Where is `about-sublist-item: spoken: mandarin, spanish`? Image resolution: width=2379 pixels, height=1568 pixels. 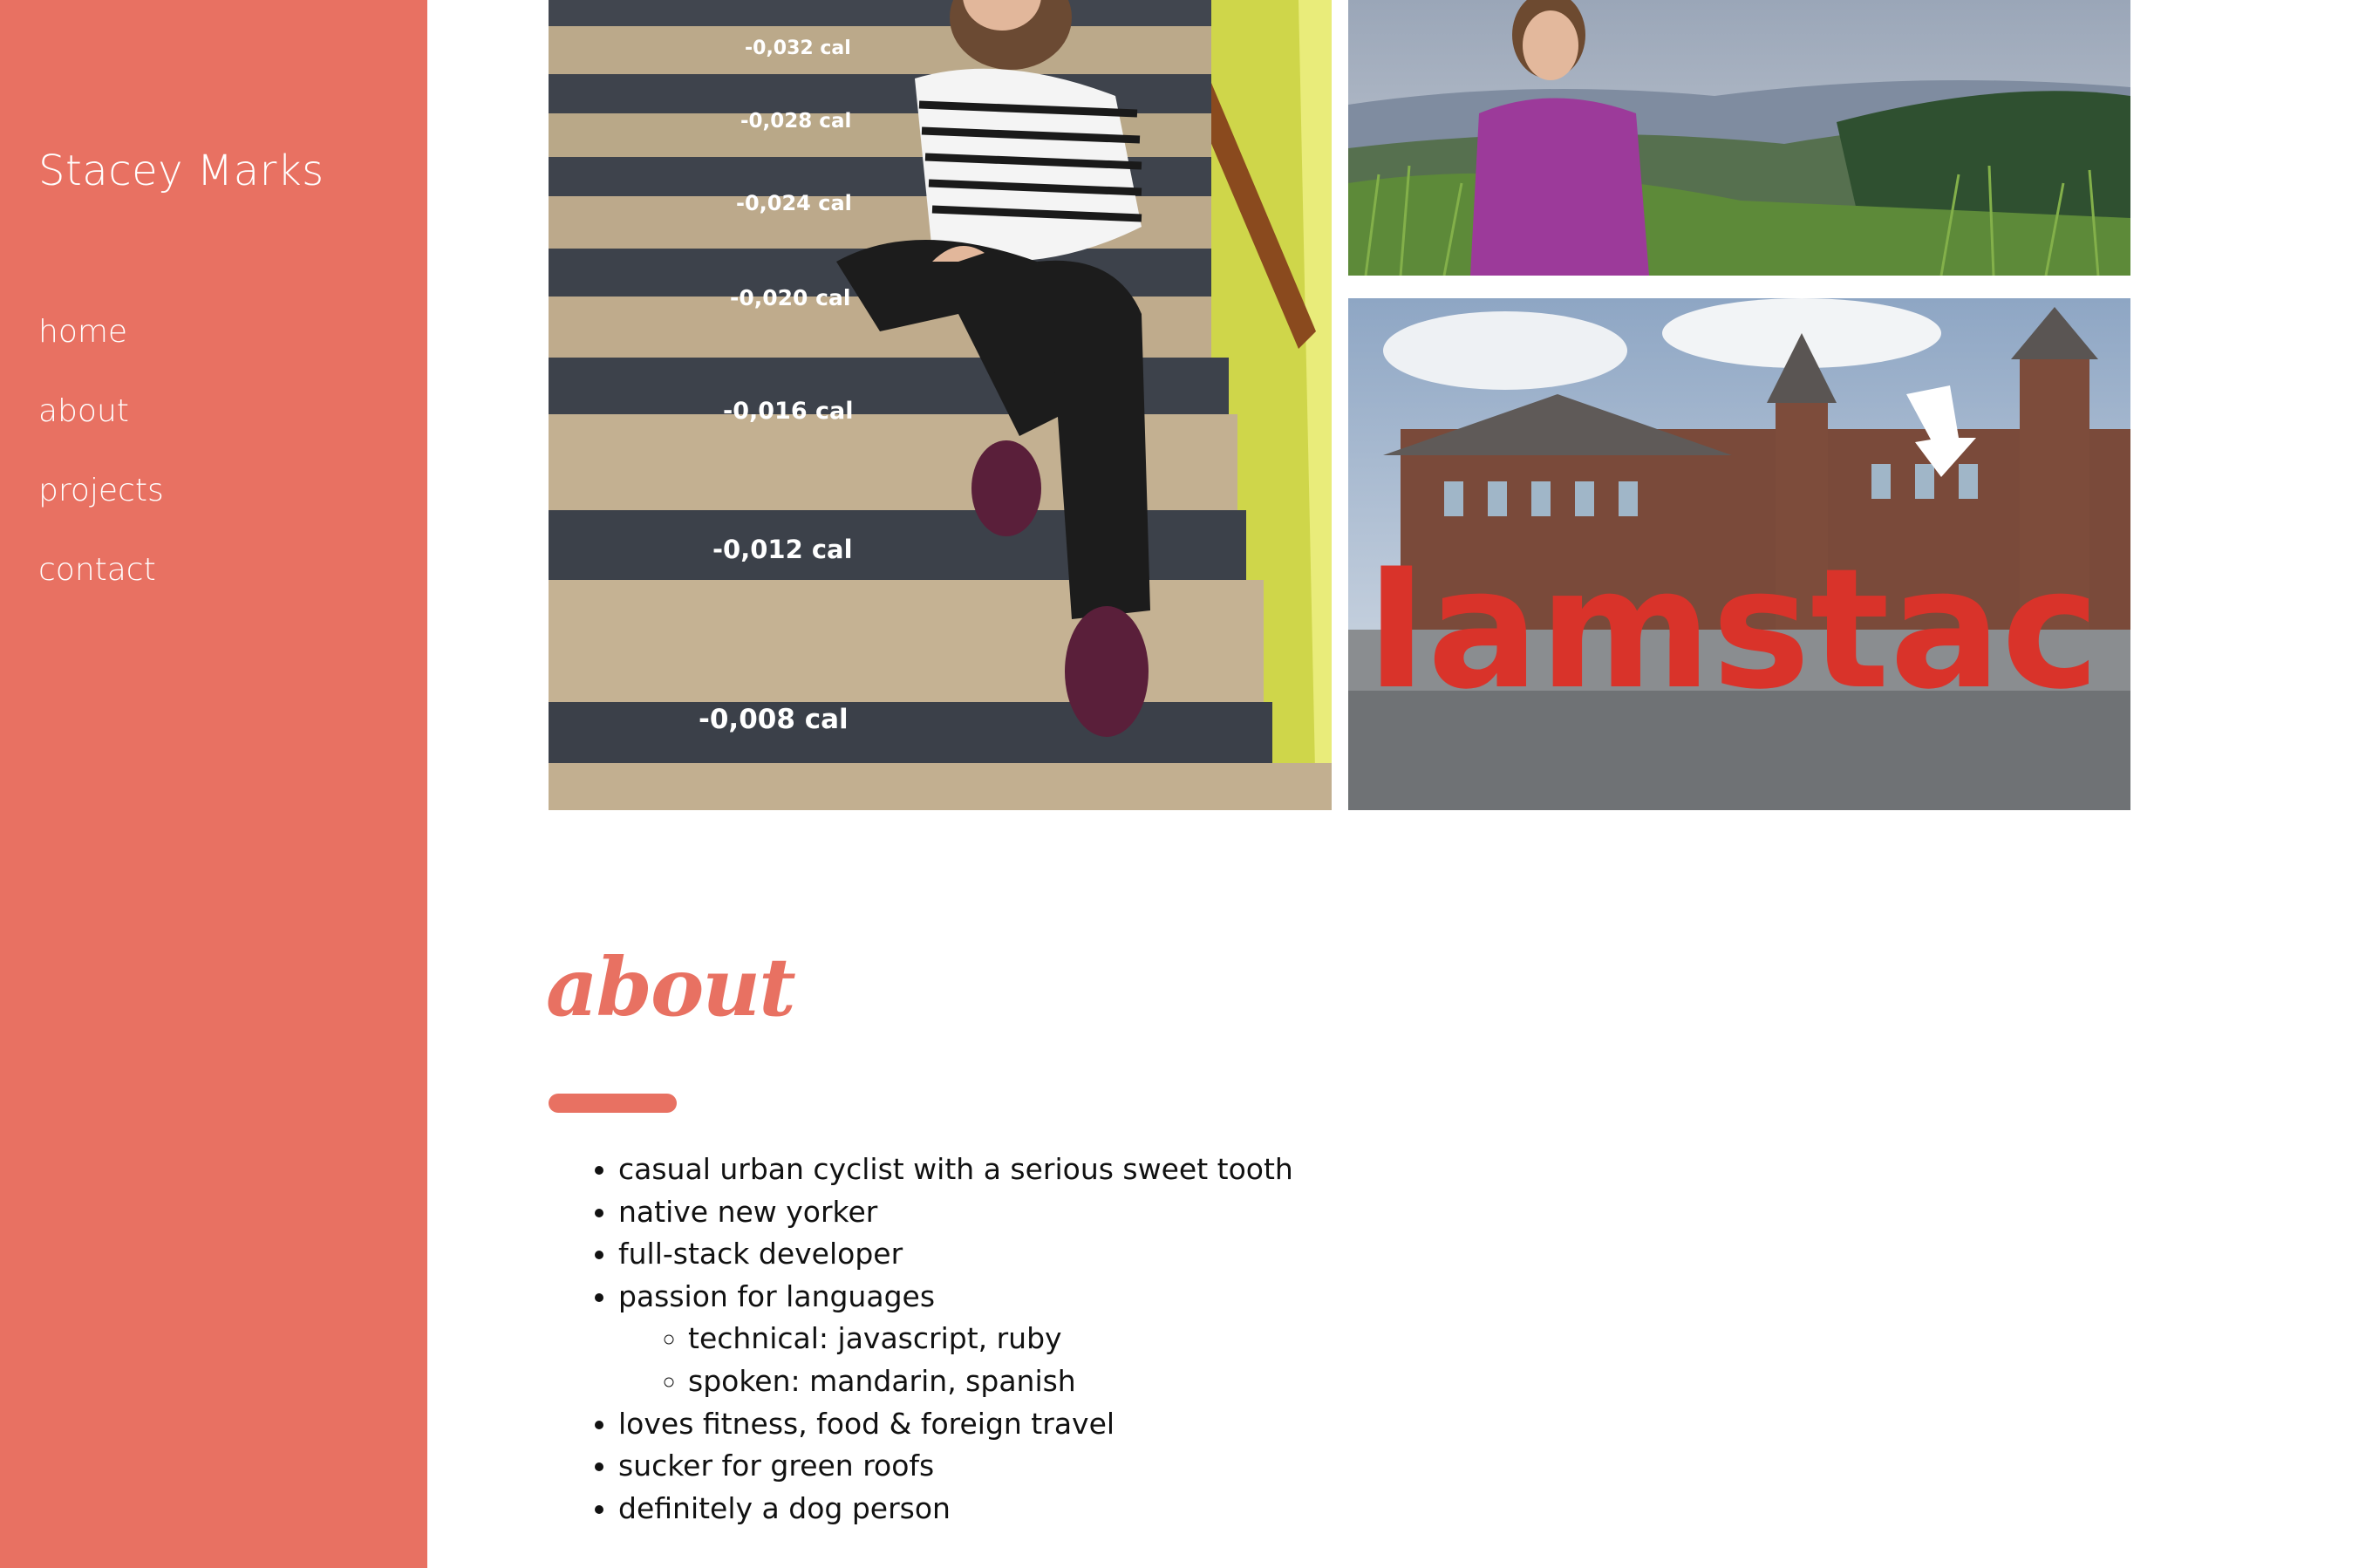 about-sublist-item: spoken: mandarin, spanish is located at coordinates (990, 1381).